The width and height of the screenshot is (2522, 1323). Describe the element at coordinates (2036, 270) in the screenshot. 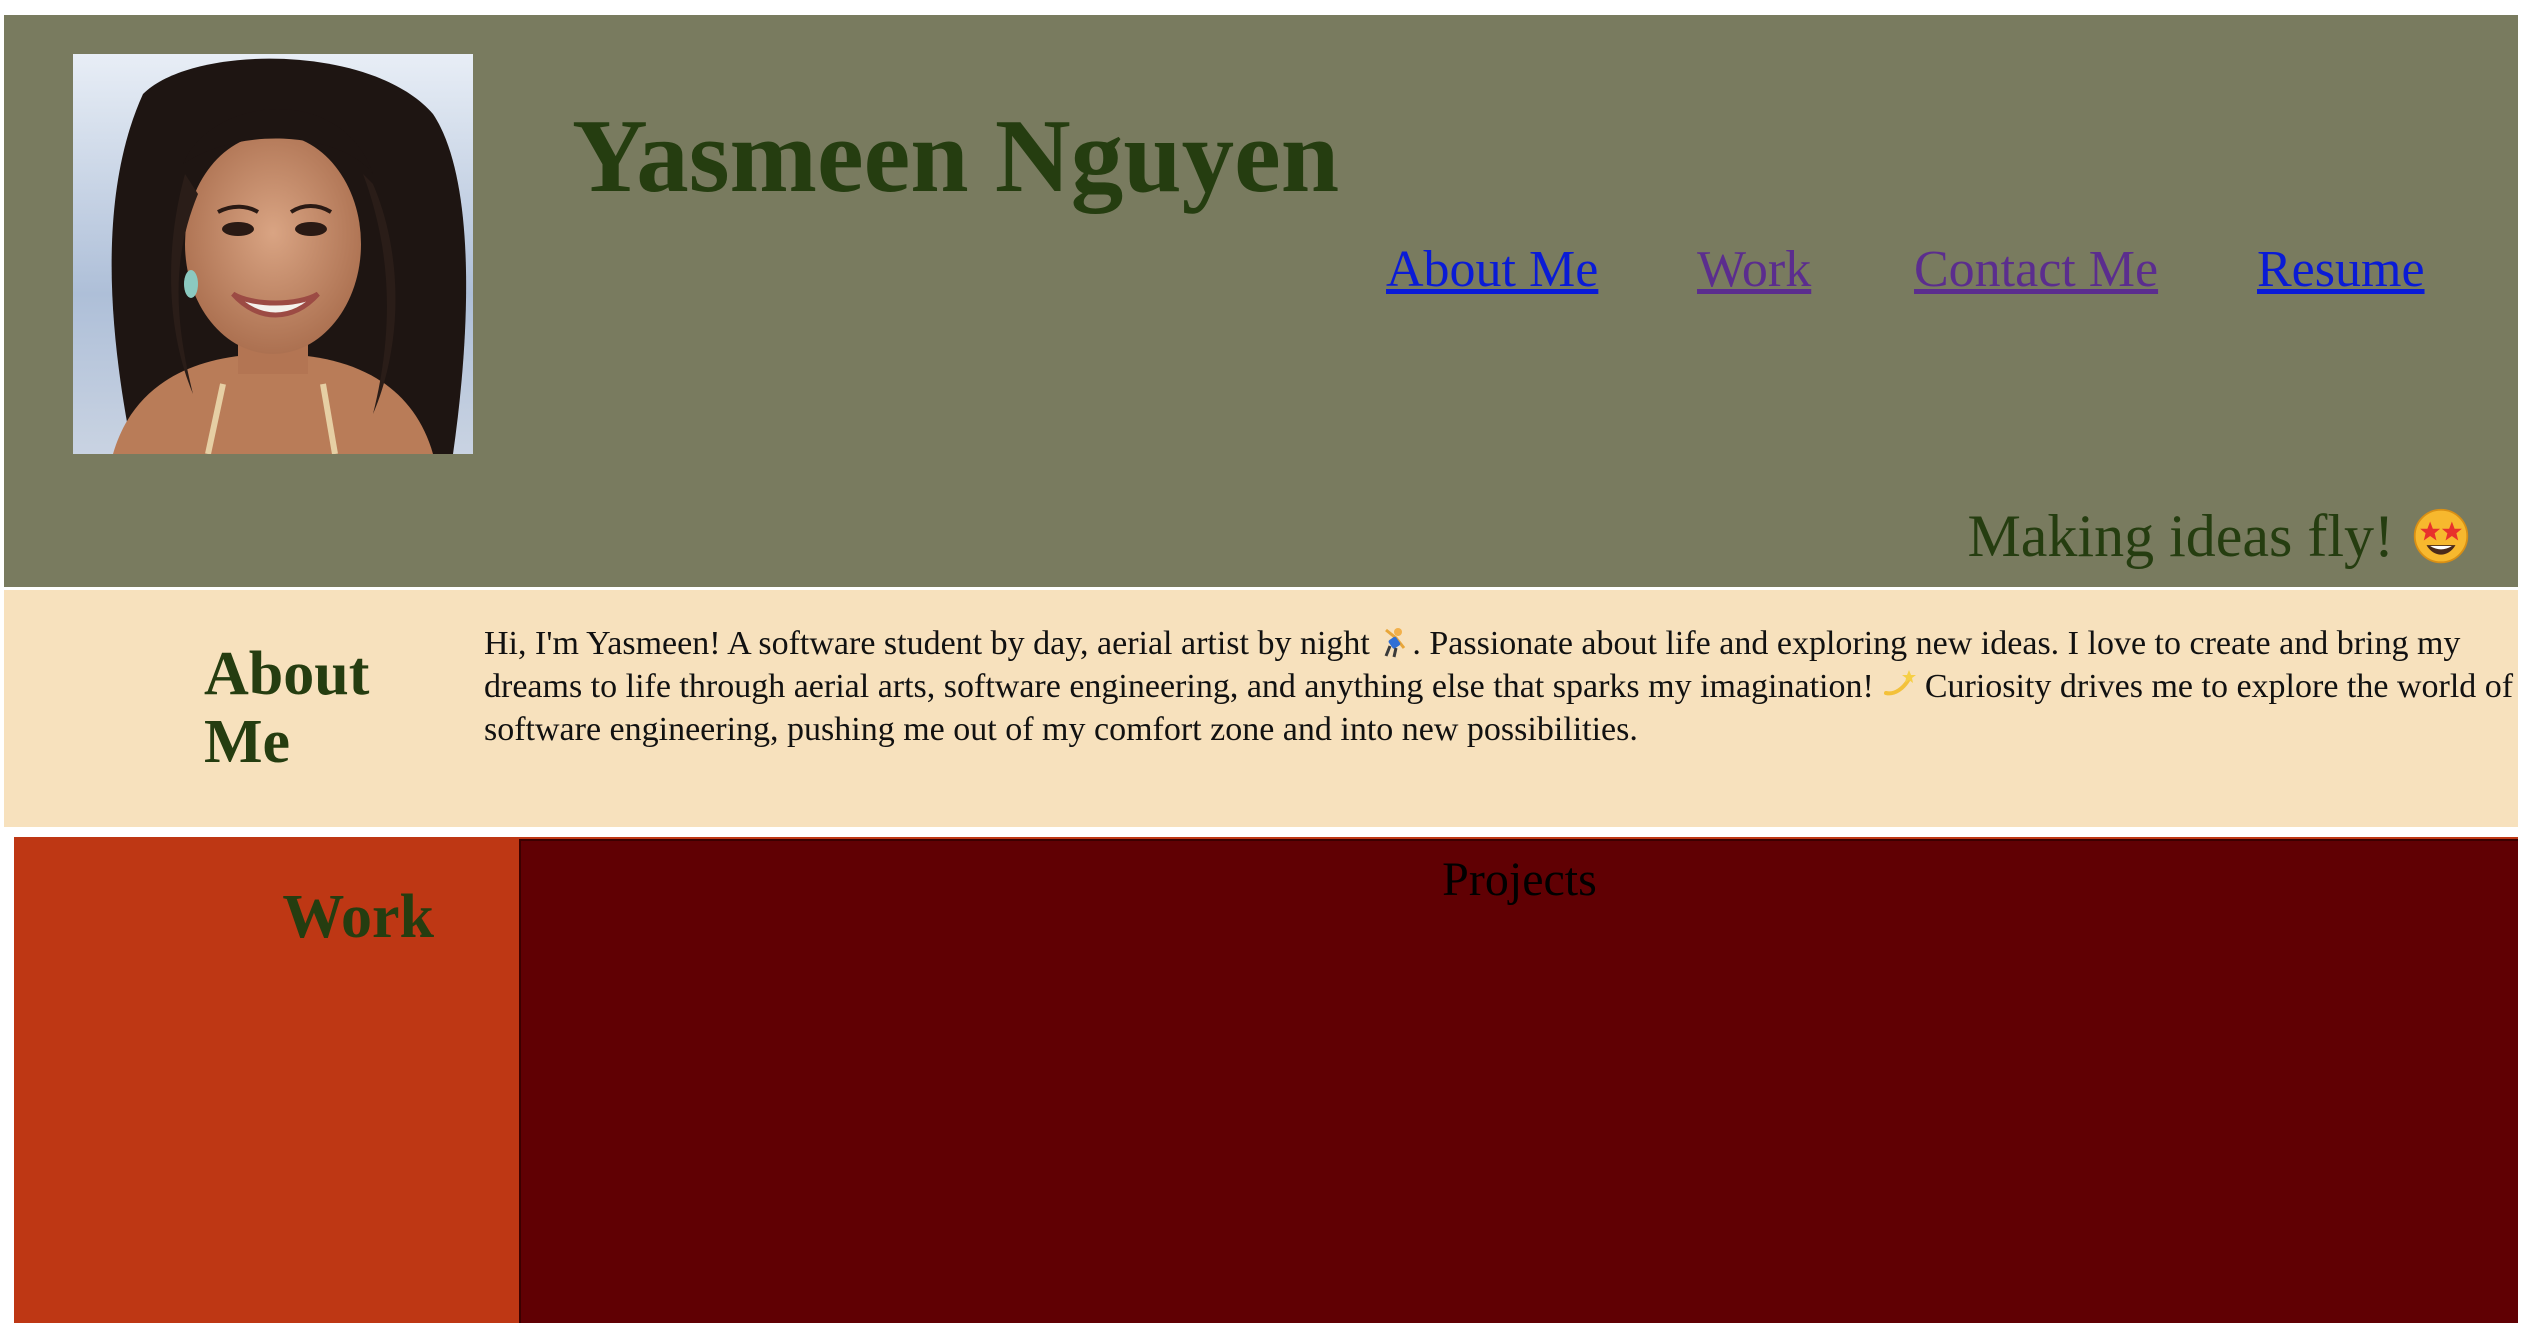

I see `nav-link-contact-me: Contact Me` at that location.